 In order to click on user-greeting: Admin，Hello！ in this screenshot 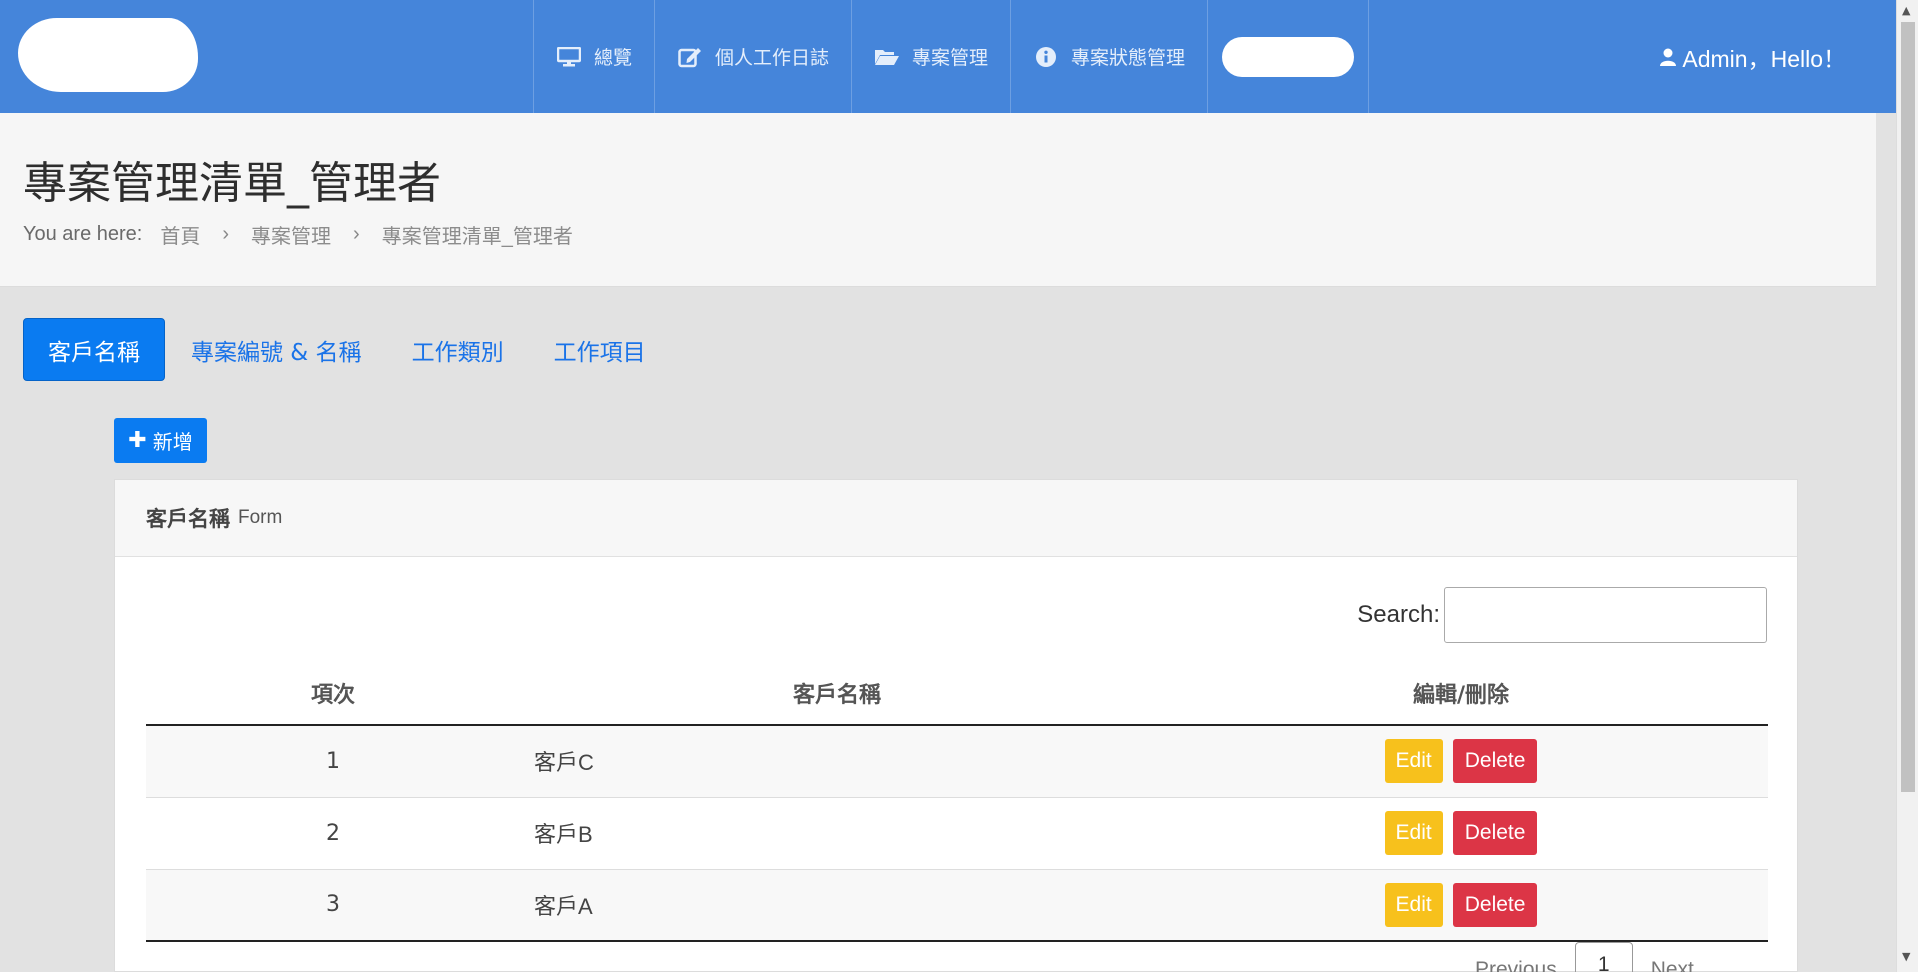, I will do `click(1764, 58)`.